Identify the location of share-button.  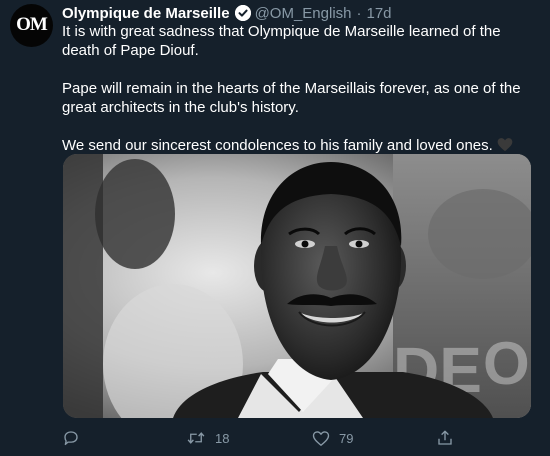
(449, 438).